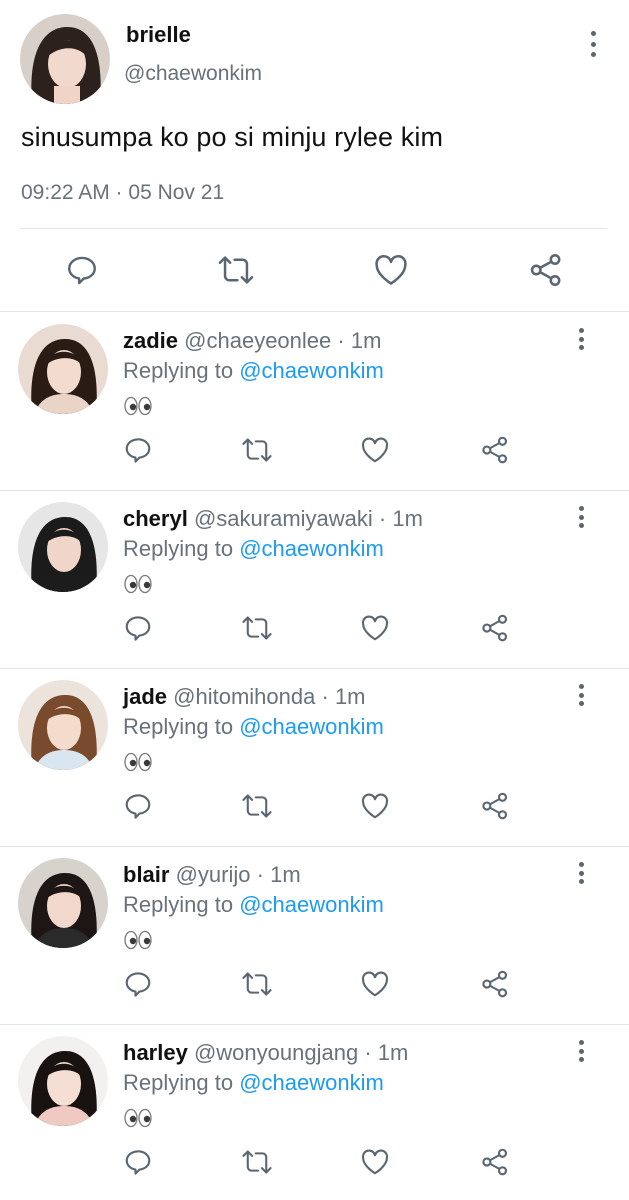 Image resolution: width=629 pixels, height=1200 pixels. Describe the element at coordinates (150, 340) in the screenshot. I see `reply-author-name: zadie` at that location.